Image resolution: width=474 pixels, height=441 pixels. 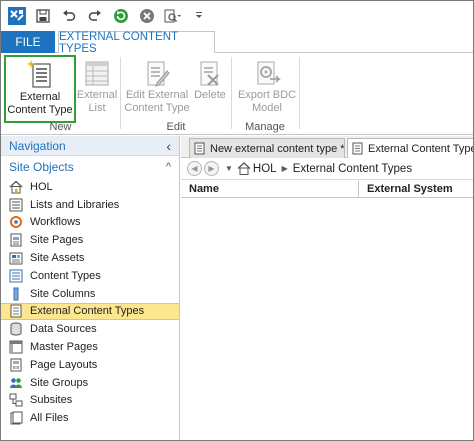 What do you see at coordinates (16, 258) in the screenshot?
I see `assets-icon` at bounding box center [16, 258].